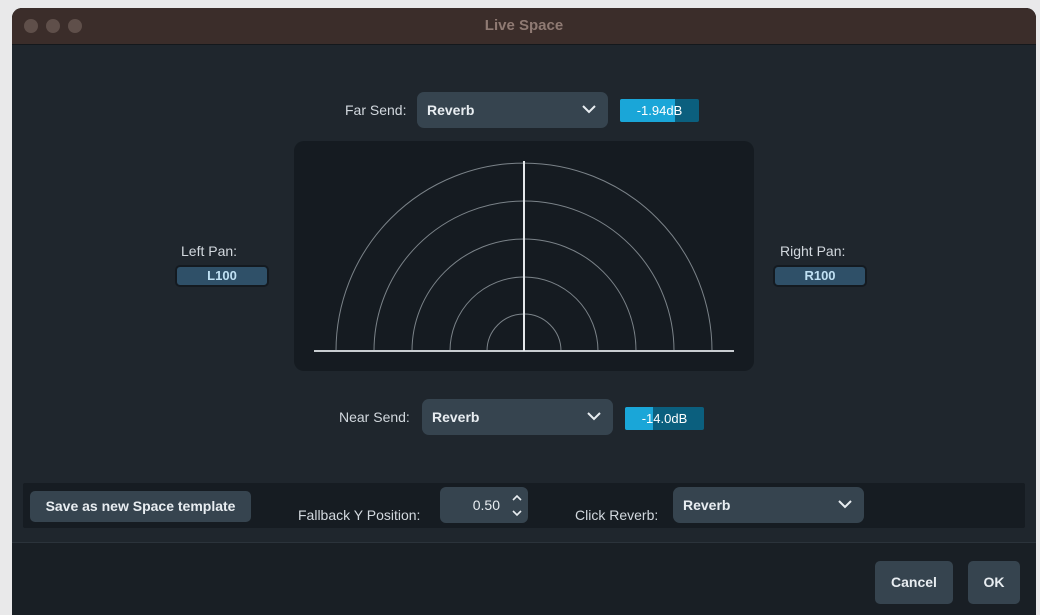 The image size is (1040, 615). What do you see at coordinates (914, 582) in the screenshot?
I see `cancel-button: Cancel` at bounding box center [914, 582].